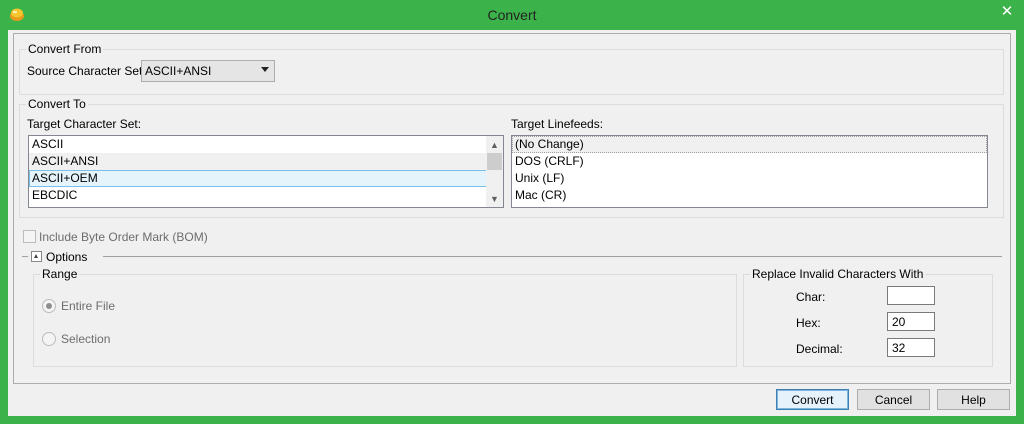 Image resolution: width=1024 pixels, height=424 pixels. I want to click on target-linefeeds-label: Target Linefeeds:, so click(557, 124).